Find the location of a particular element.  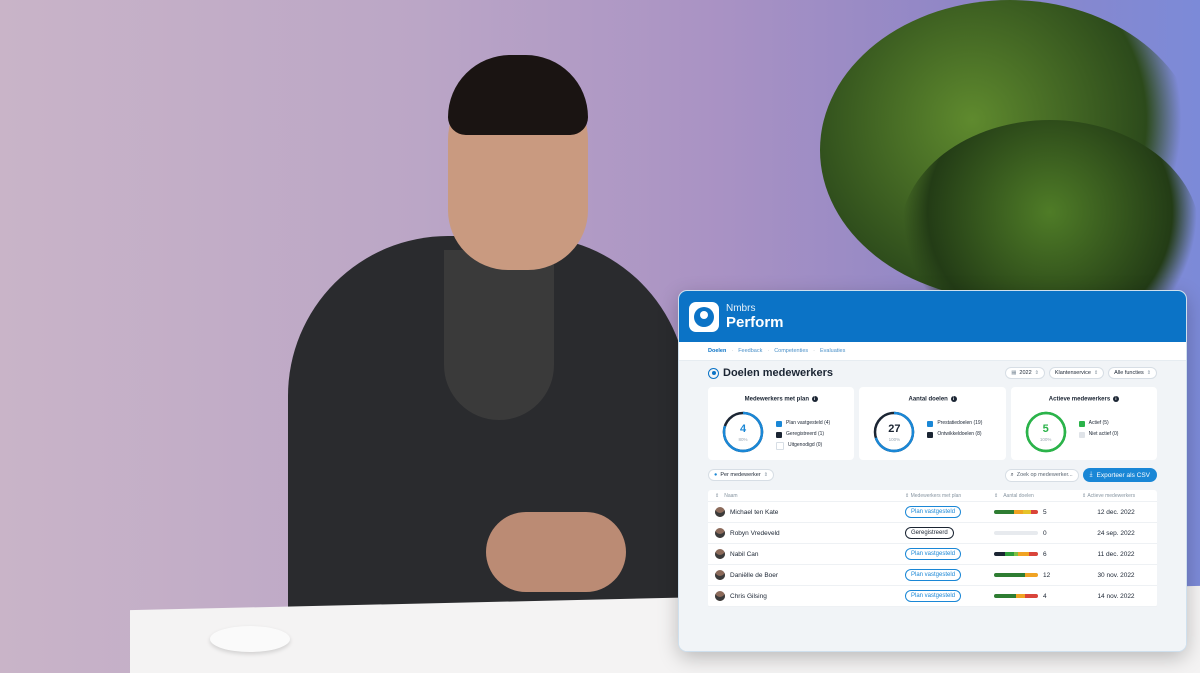

team-select-value: Klantenservice is located at coordinates (1072, 373).